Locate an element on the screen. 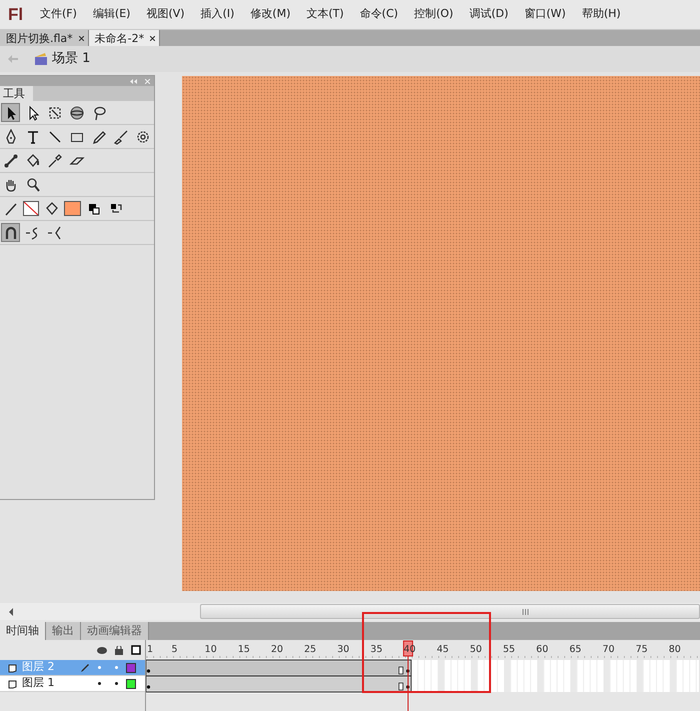 The width and height of the screenshot is (700, 711). menu-item: 调试(D) is located at coordinates (488, 14).